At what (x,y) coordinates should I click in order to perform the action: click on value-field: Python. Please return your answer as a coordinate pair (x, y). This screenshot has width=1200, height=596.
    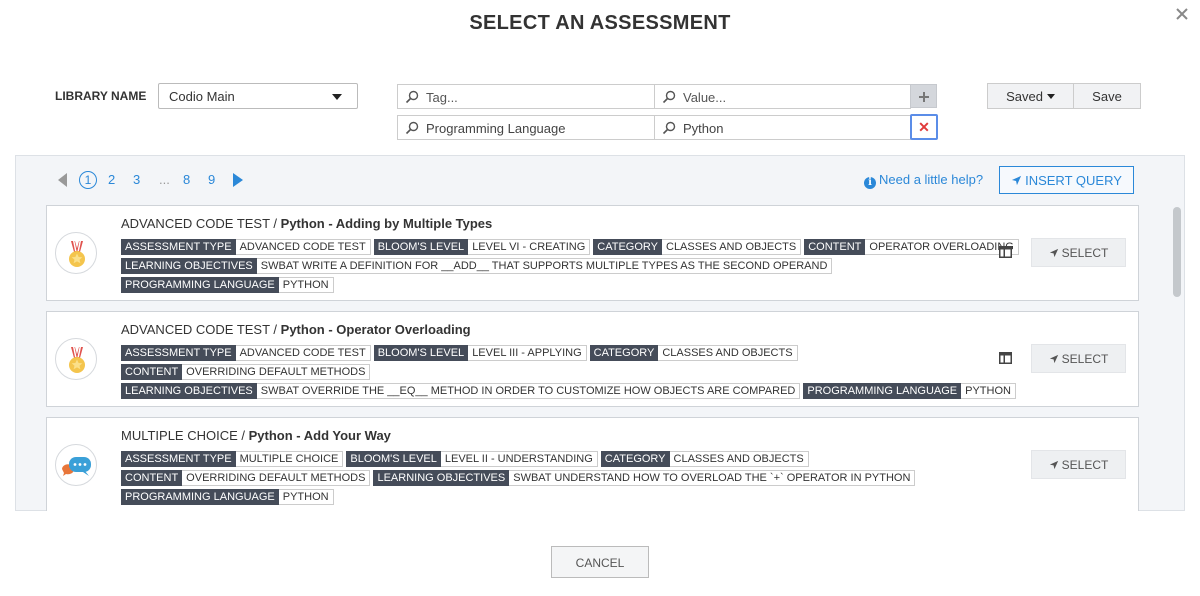
    Looking at the image, I should click on (782, 127).